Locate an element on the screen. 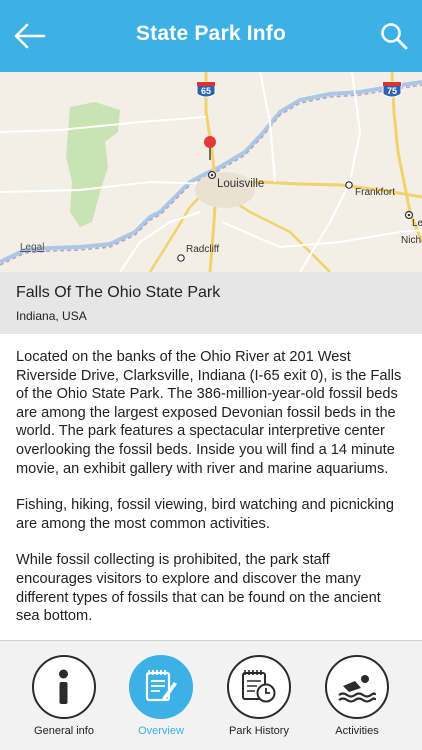  history-clock-icon is located at coordinates (259, 686).